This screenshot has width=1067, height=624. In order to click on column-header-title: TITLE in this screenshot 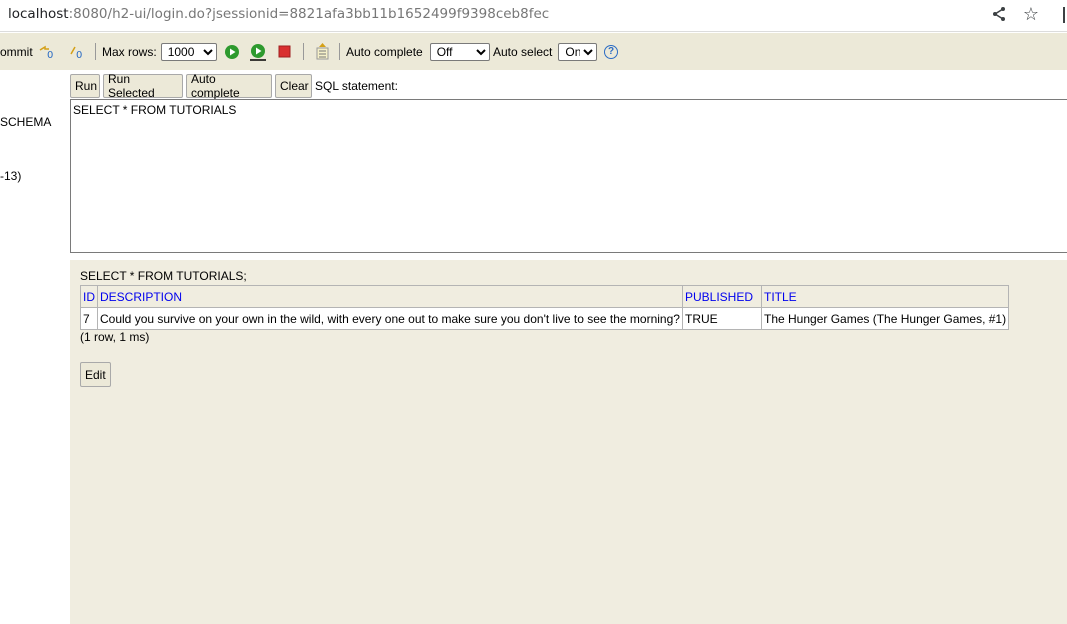, I will do `click(885, 296)`.